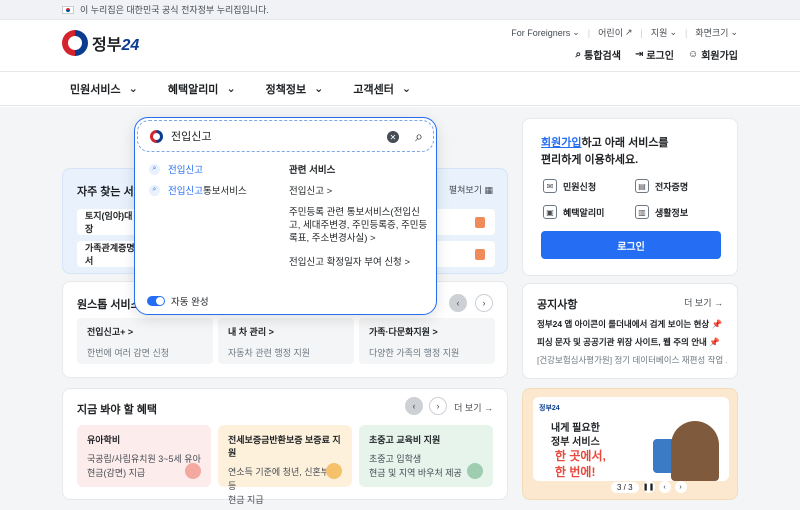  I want to click on service-e-cert: ▤ 전자증명, so click(661, 186).